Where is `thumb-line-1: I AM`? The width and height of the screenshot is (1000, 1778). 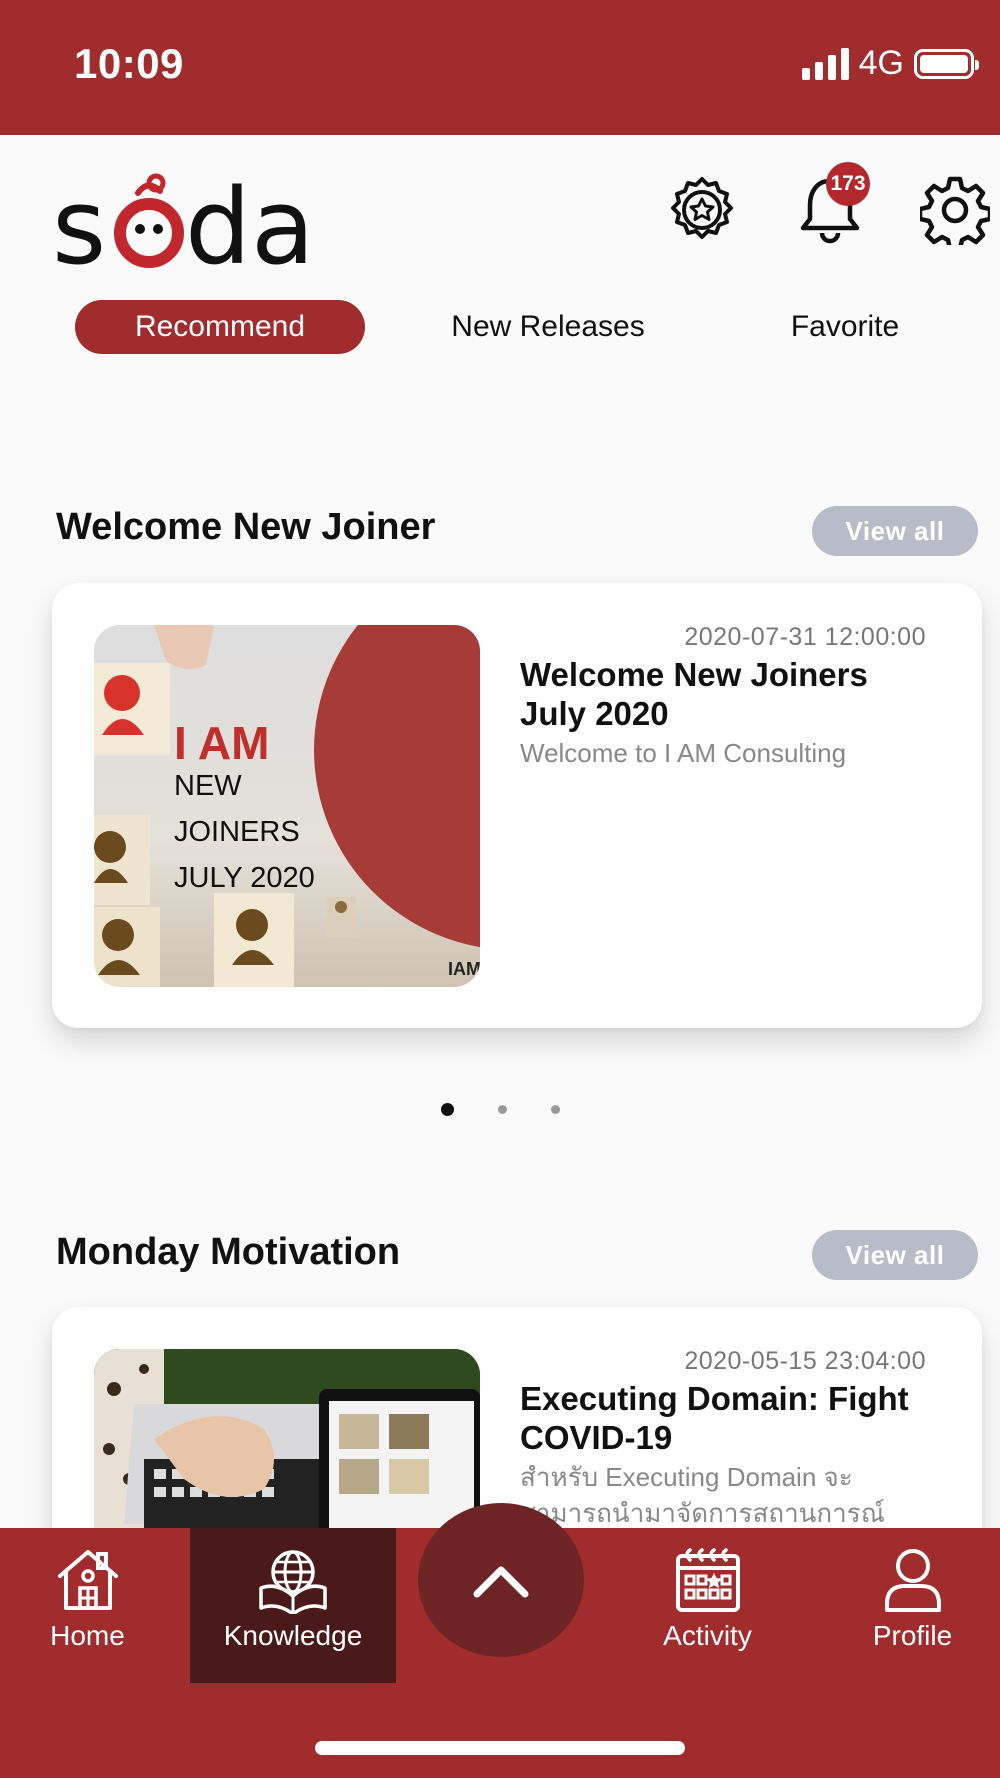 thumb-line-1: I AM is located at coordinates (221, 743).